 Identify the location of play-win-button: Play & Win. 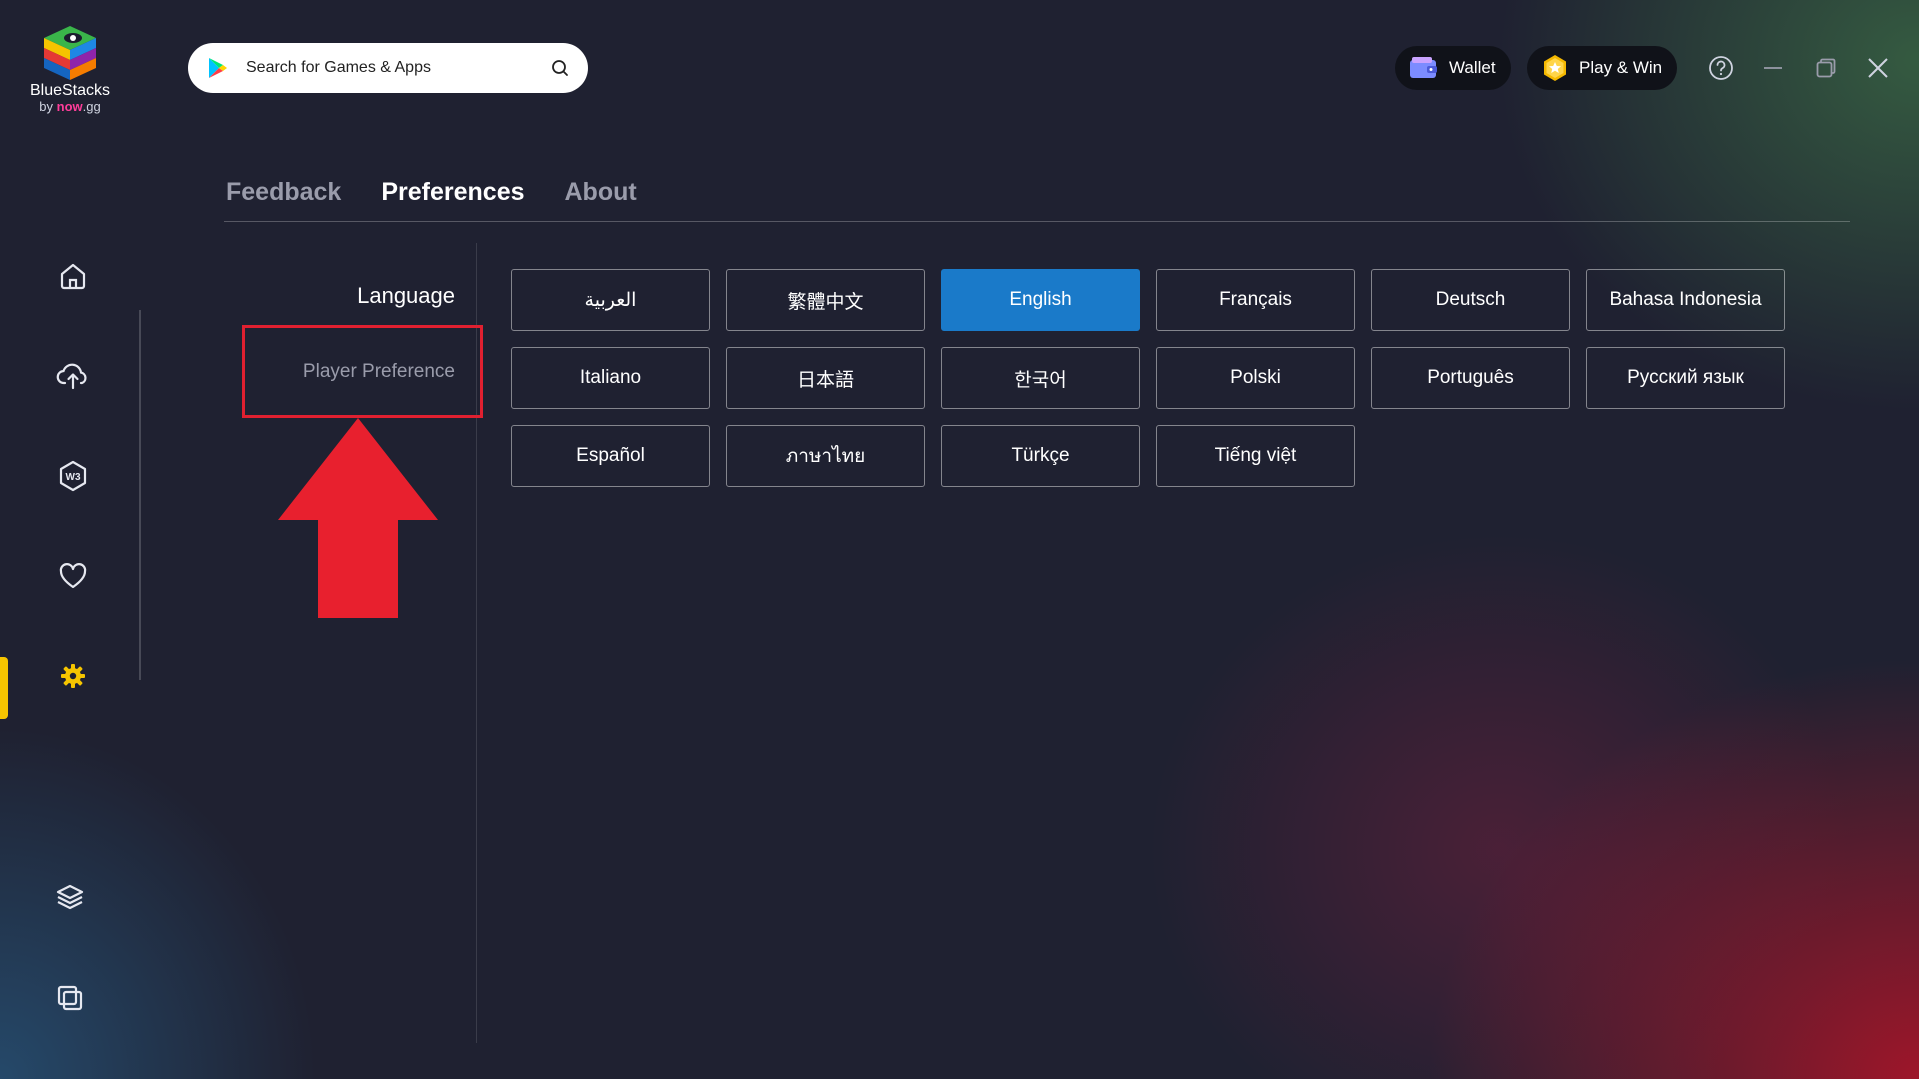
(1602, 68).